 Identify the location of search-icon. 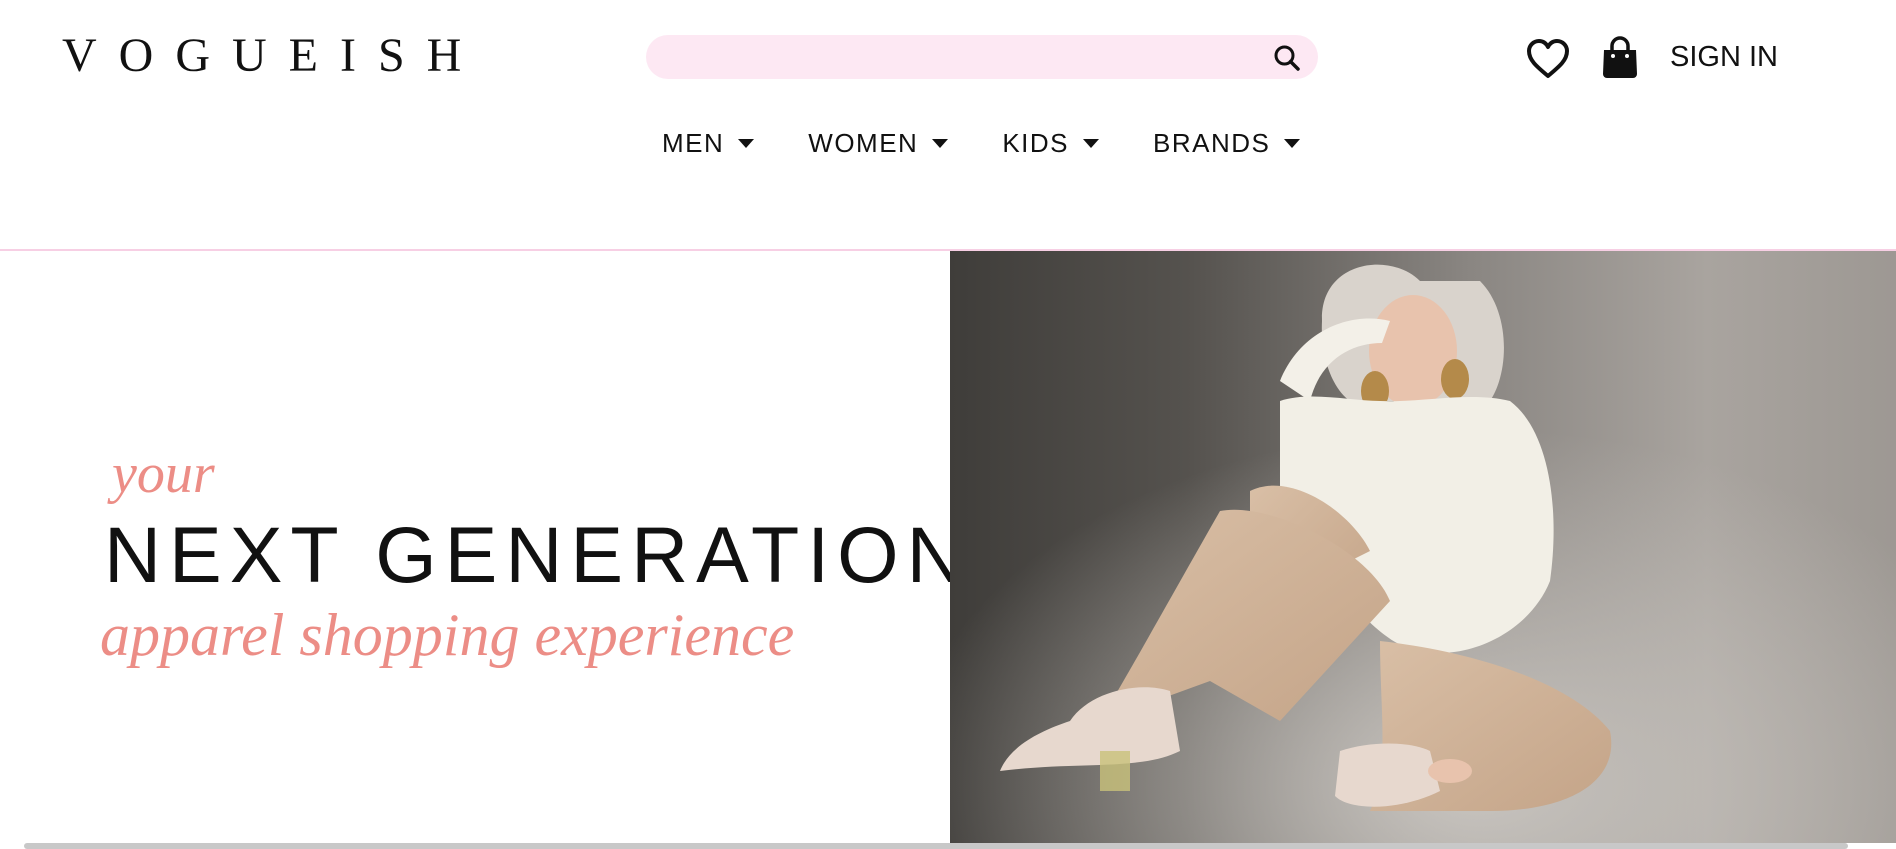
(1287, 58).